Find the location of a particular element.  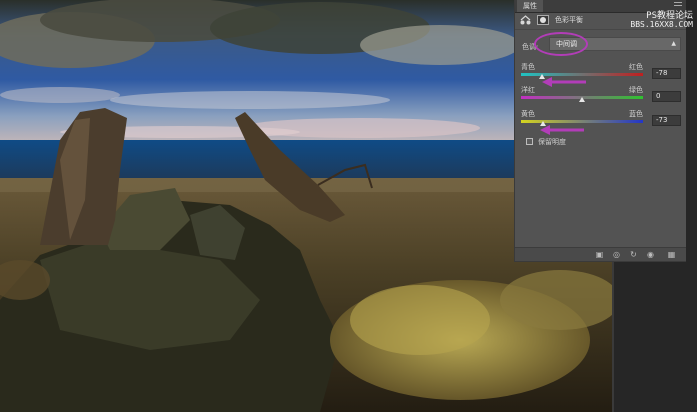

cyan-red-value: -78 is located at coordinates (666, 73).